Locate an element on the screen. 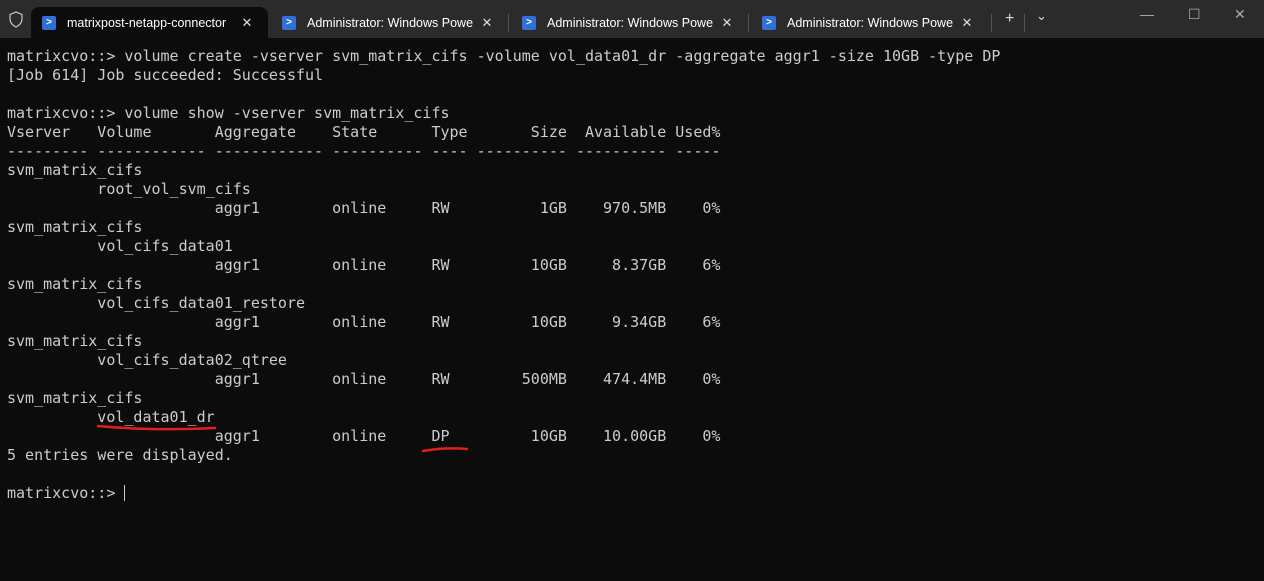 This screenshot has width=1264, height=581. underline-dp is located at coordinates (445, 450).